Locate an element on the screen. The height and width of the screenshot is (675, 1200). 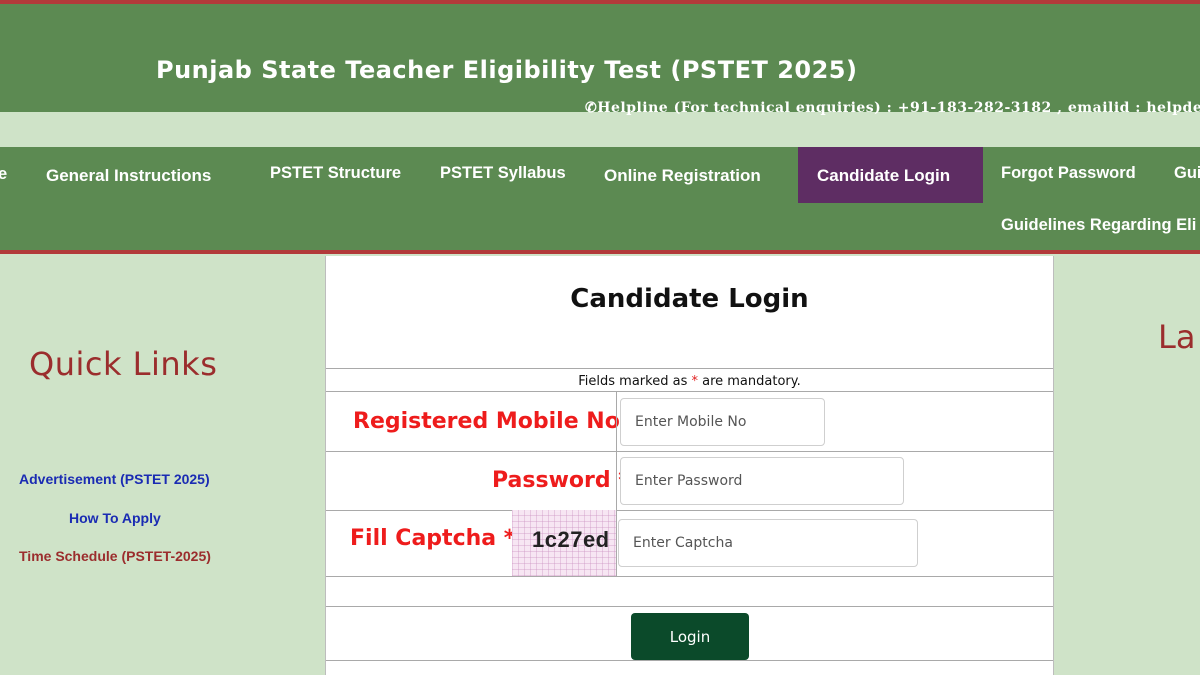
password-input is located at coordinates (762, 481).